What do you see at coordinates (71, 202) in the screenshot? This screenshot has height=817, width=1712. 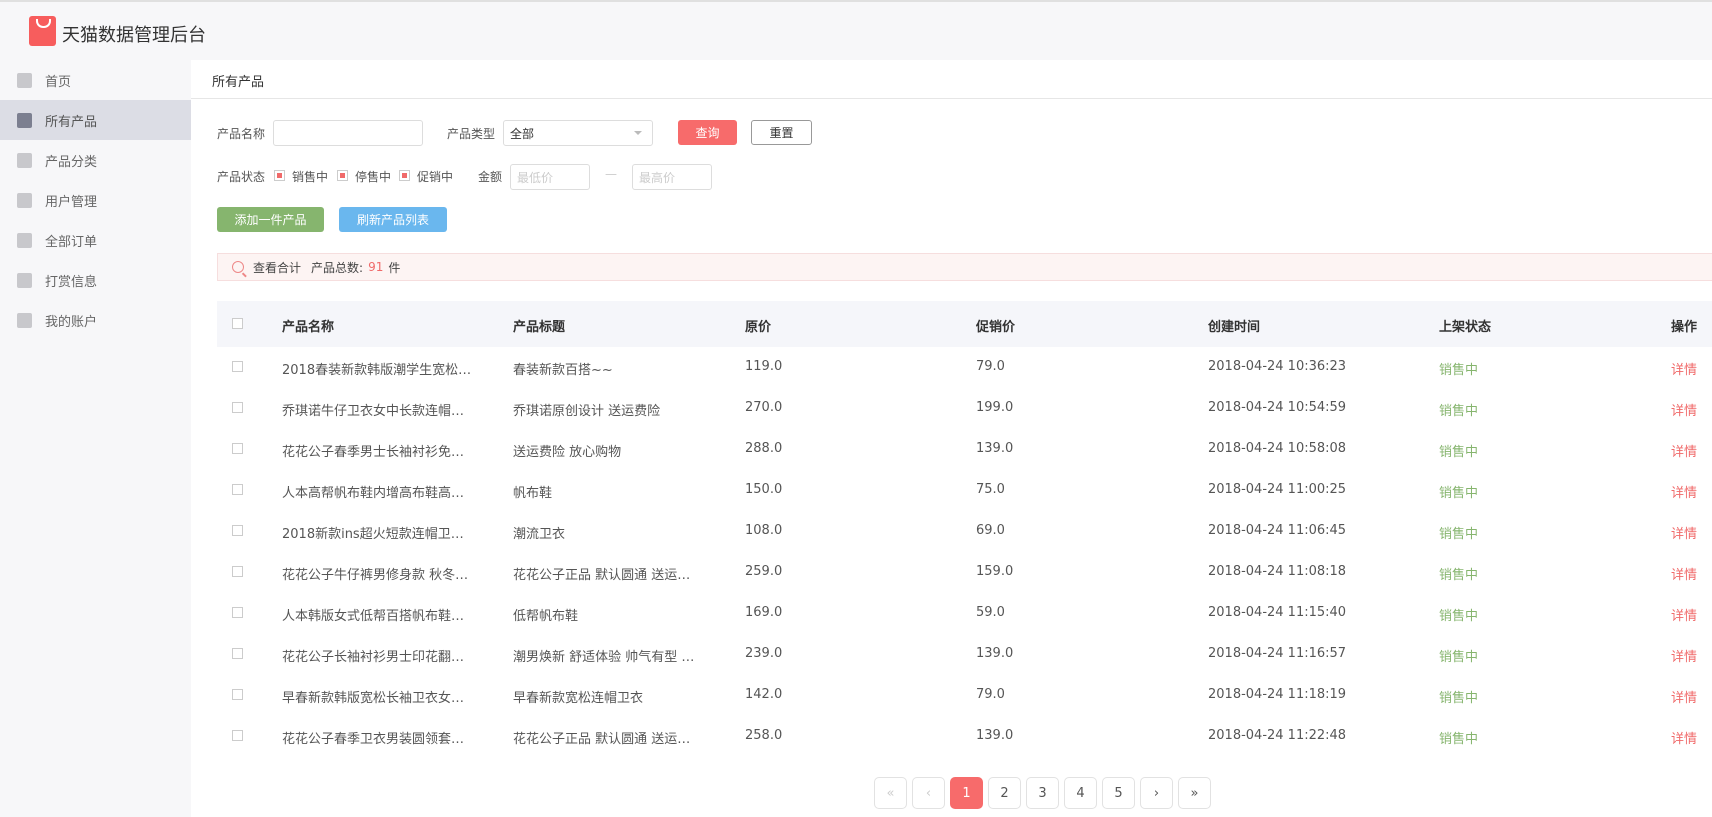 I see `sidebar-item-label: 用户管理` at bounding box center [71, 202].